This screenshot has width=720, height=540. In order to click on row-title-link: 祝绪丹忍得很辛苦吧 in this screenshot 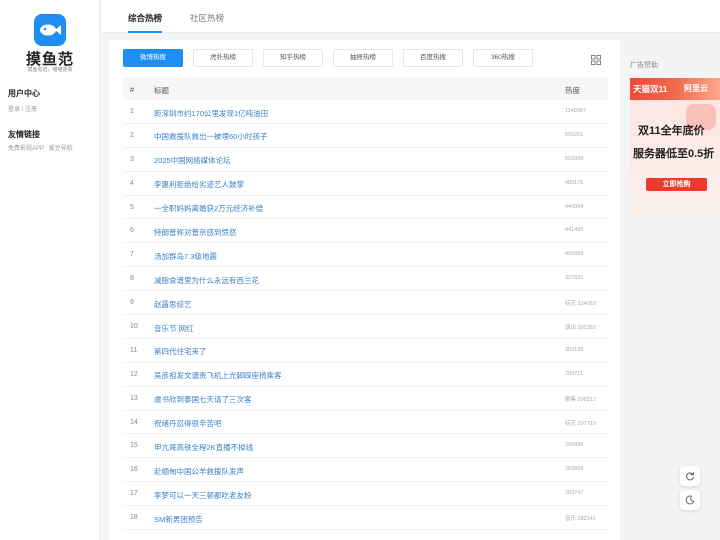, I will do `click(188, 423)`.